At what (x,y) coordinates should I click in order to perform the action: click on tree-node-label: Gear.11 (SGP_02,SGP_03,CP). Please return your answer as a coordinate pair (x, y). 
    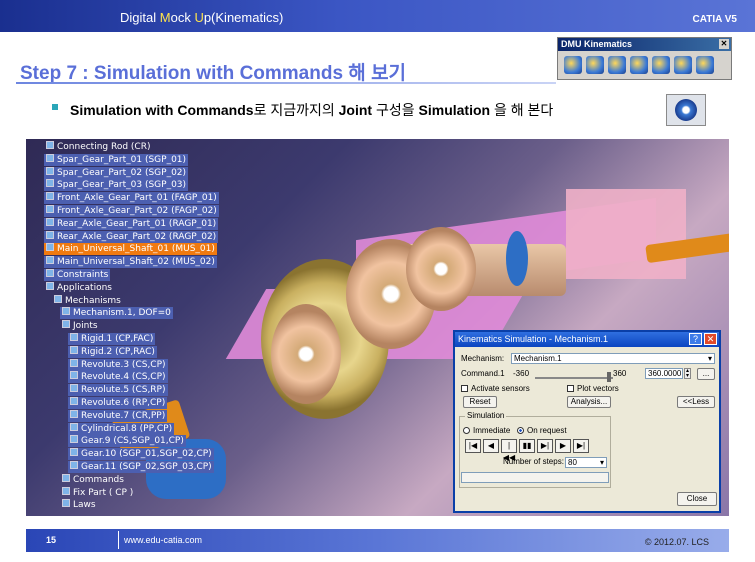
    Looking at the image, I should click on (146, 467).